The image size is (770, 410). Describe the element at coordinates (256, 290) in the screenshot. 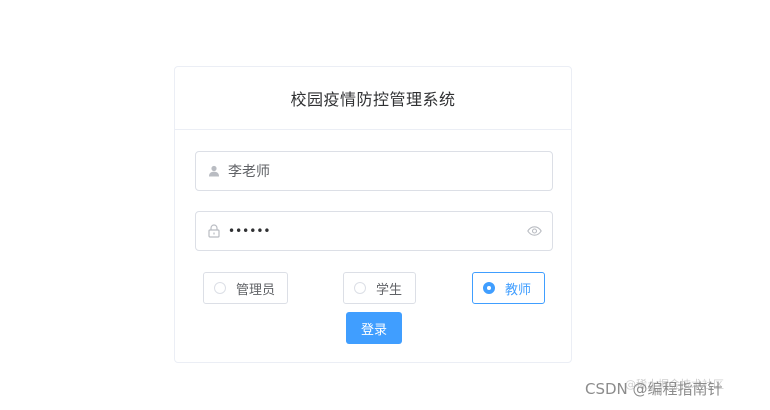

I see `role-label: 管理员` at that location.